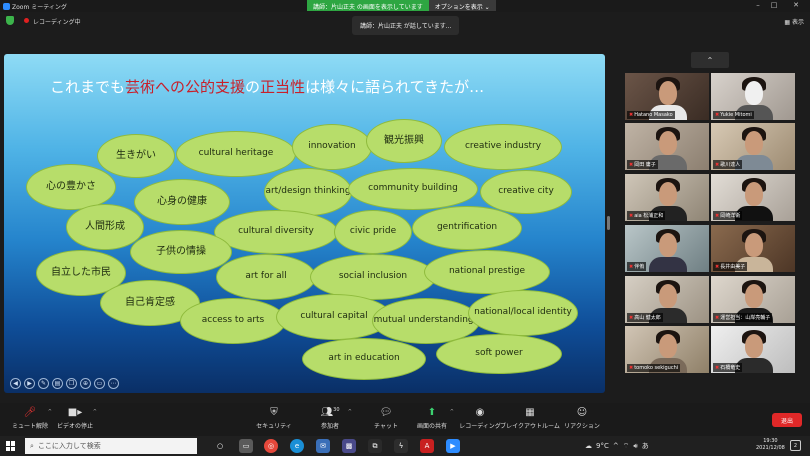 This screenshot has width=810, height=456. I want to click on keyword-bubble: cultural diversity, so click(276, 232).